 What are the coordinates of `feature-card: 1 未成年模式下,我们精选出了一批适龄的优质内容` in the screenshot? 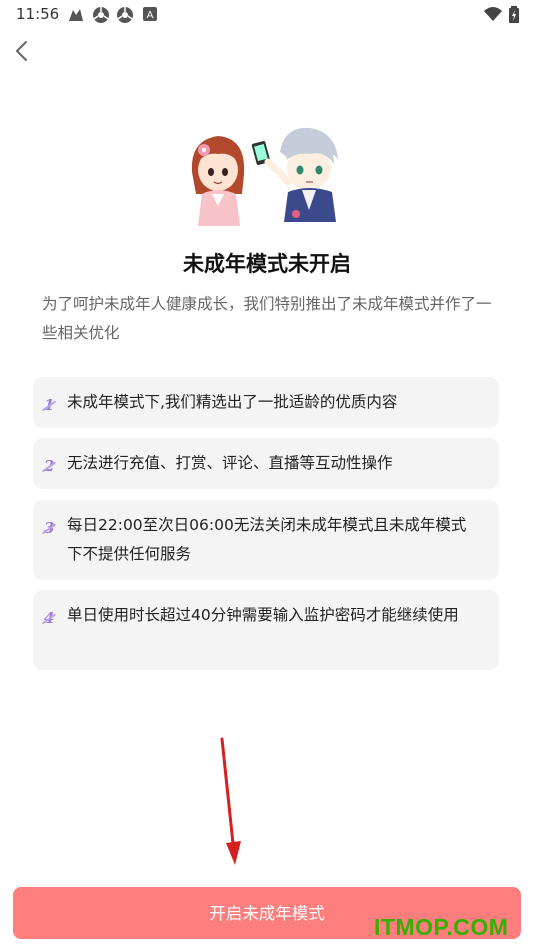 It's located at (266, 402).